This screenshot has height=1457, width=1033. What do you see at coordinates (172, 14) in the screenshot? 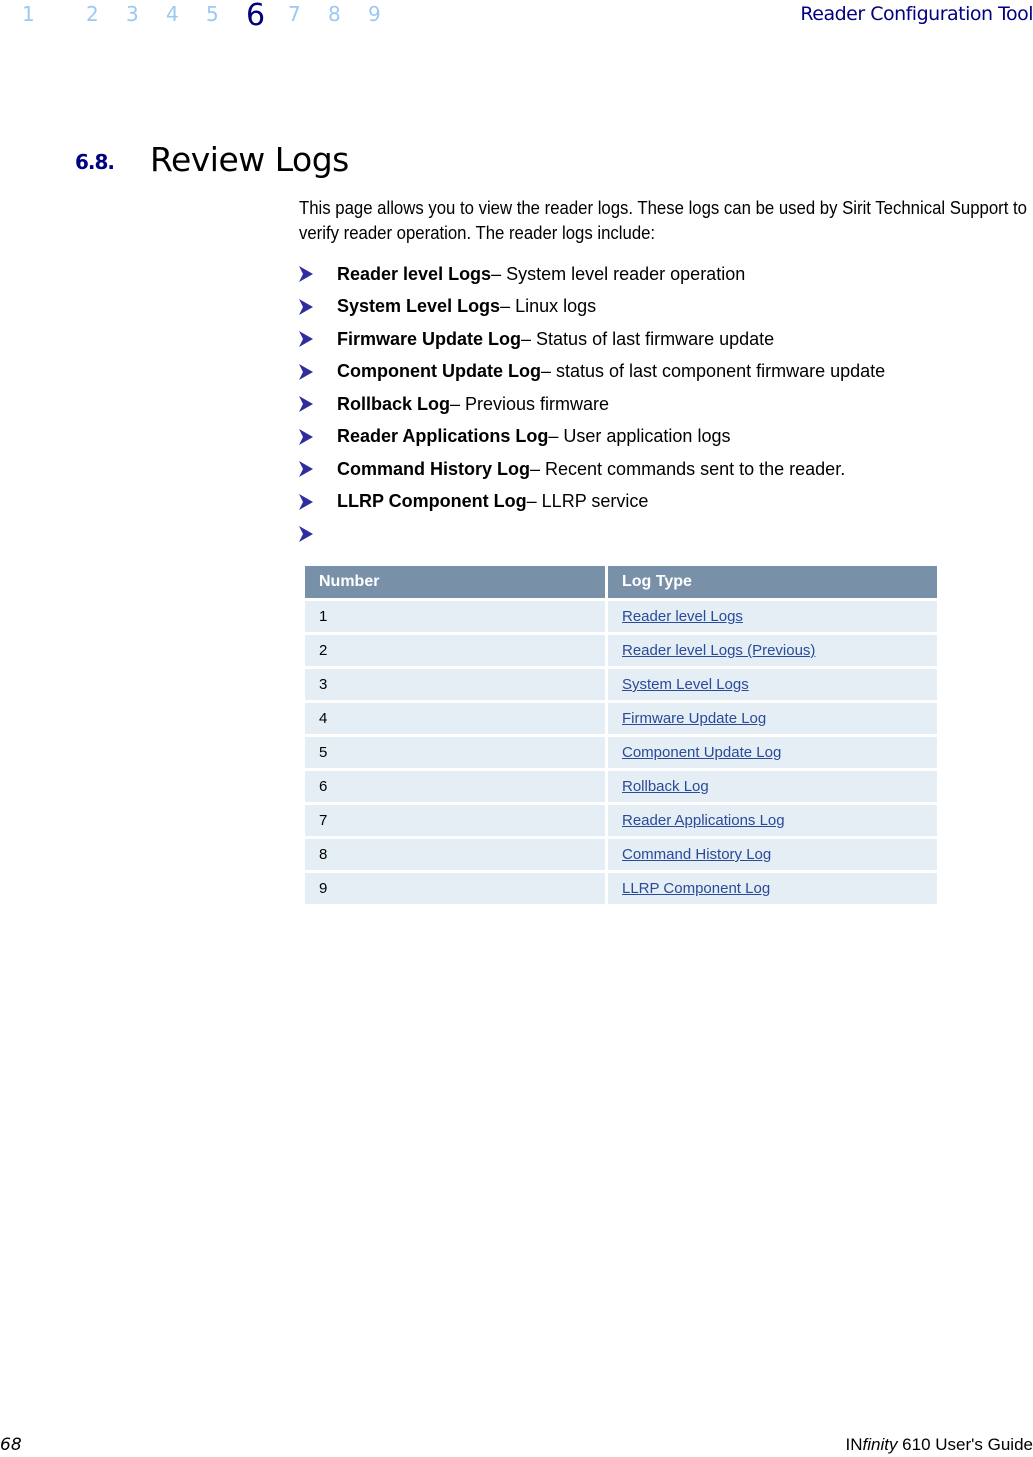
I see `chapter-link-4: 4` at bounding box center [172, 14].